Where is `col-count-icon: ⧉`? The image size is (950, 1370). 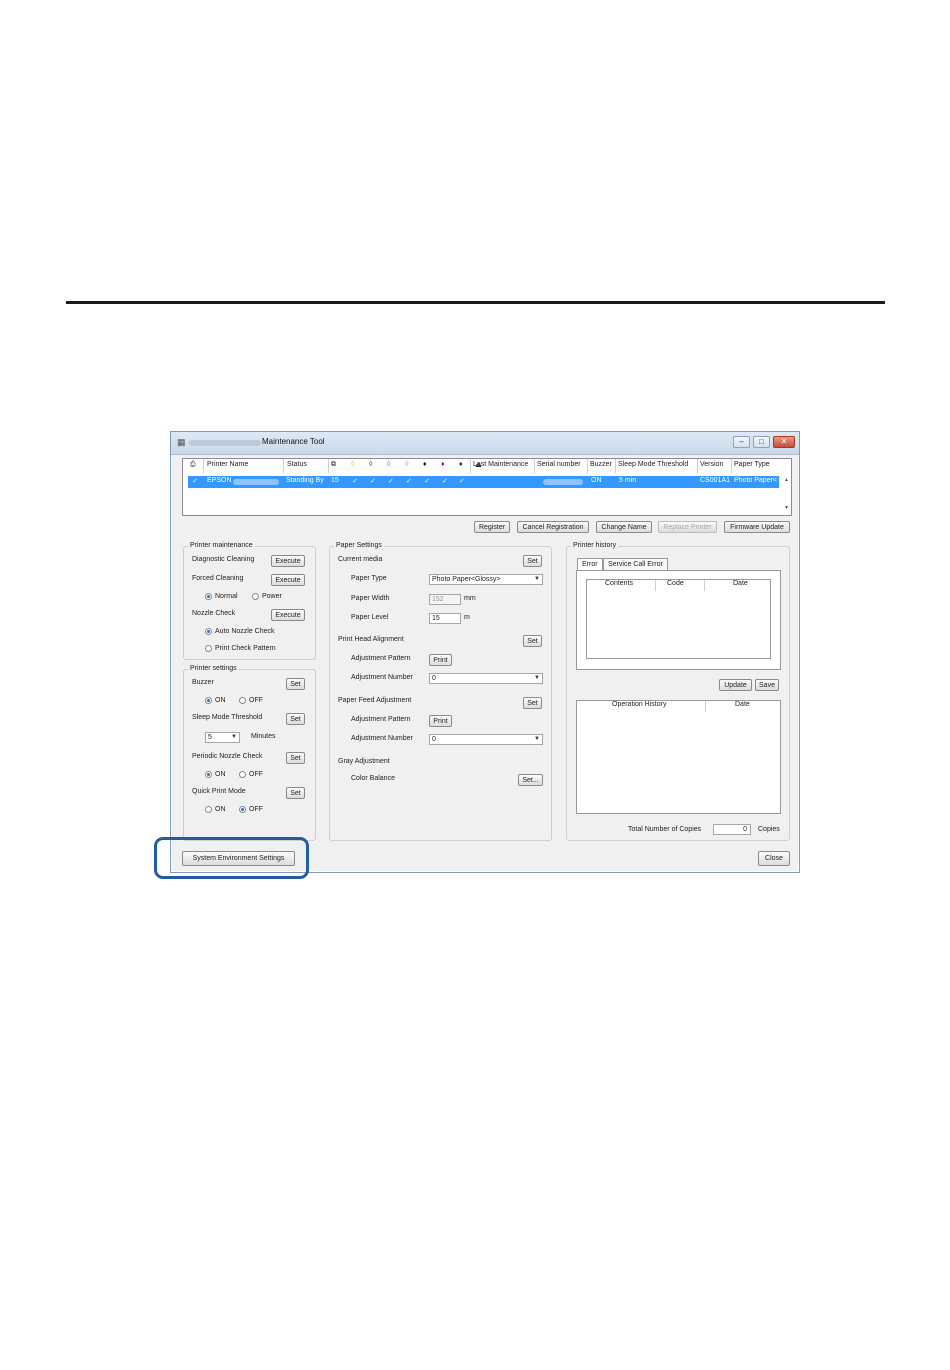
col-count-icon: ⧉ is located at coordinates (333, 465).